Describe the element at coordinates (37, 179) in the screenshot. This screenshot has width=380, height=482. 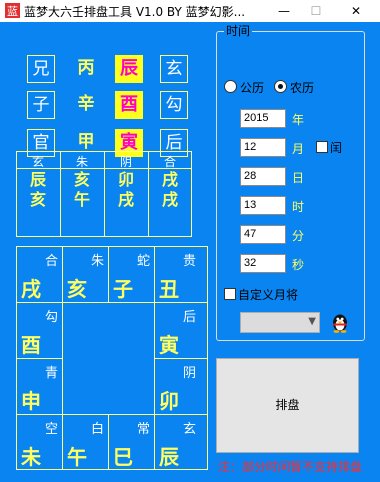
I see `course-upper-1: 辰` at that location.